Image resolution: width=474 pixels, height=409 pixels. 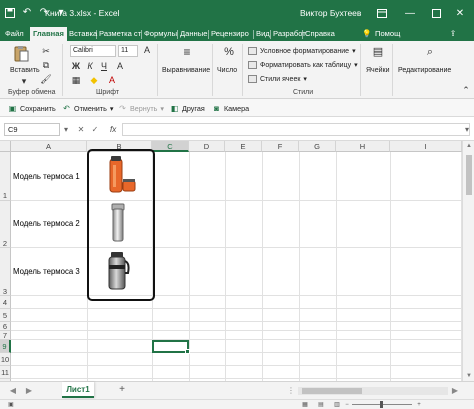 What do you see at coordinates (170, 346) in the screenshot?
I see `active-cell-c9` at bounding box center [170, 346].